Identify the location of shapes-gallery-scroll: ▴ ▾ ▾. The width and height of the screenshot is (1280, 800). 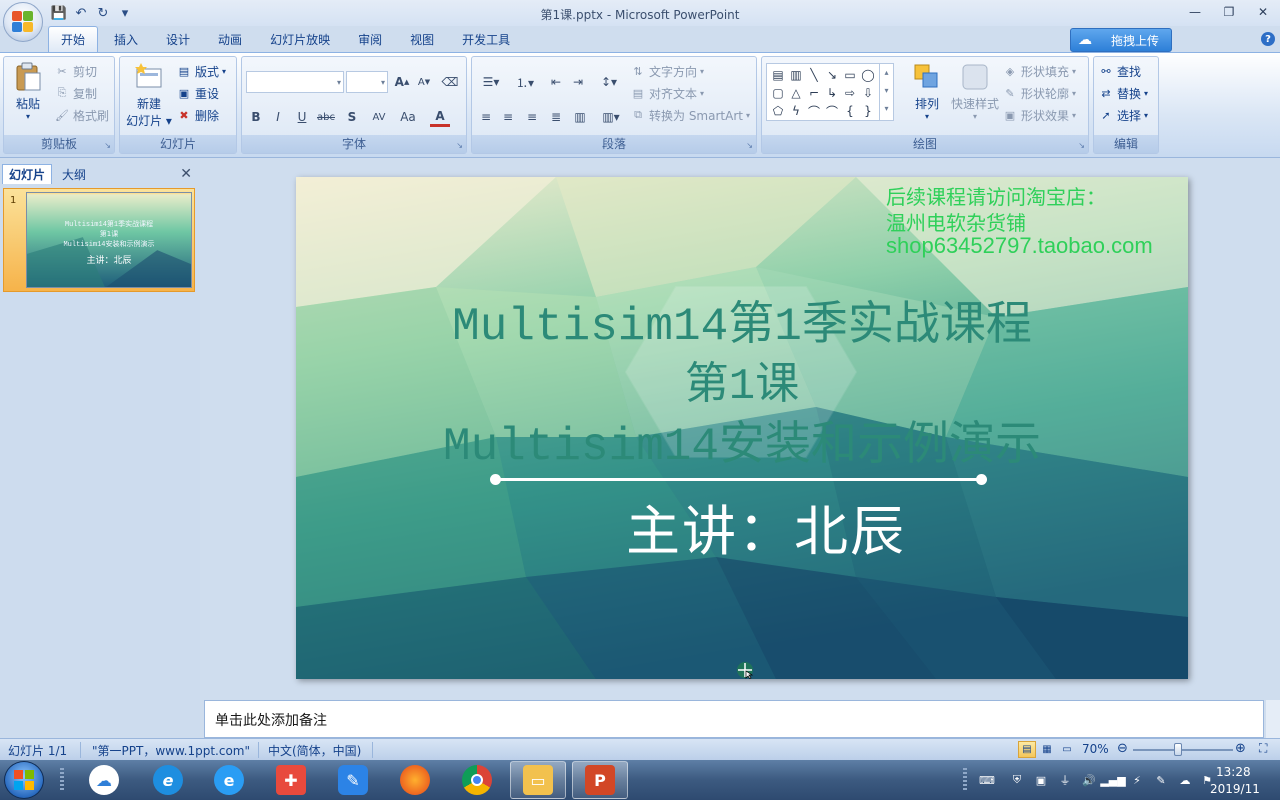
(886, 92).